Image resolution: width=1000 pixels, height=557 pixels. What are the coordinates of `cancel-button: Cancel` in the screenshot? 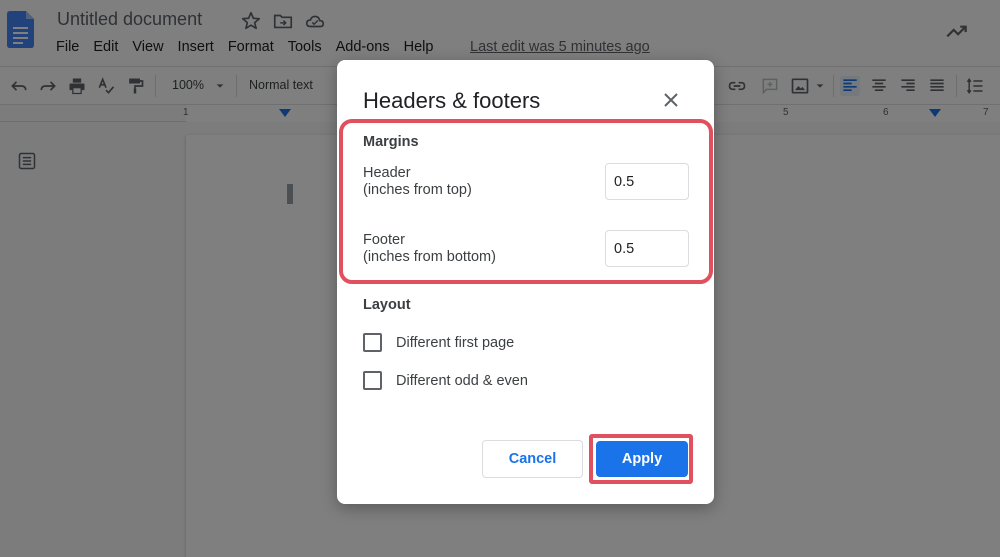 It's located at (532, 459).